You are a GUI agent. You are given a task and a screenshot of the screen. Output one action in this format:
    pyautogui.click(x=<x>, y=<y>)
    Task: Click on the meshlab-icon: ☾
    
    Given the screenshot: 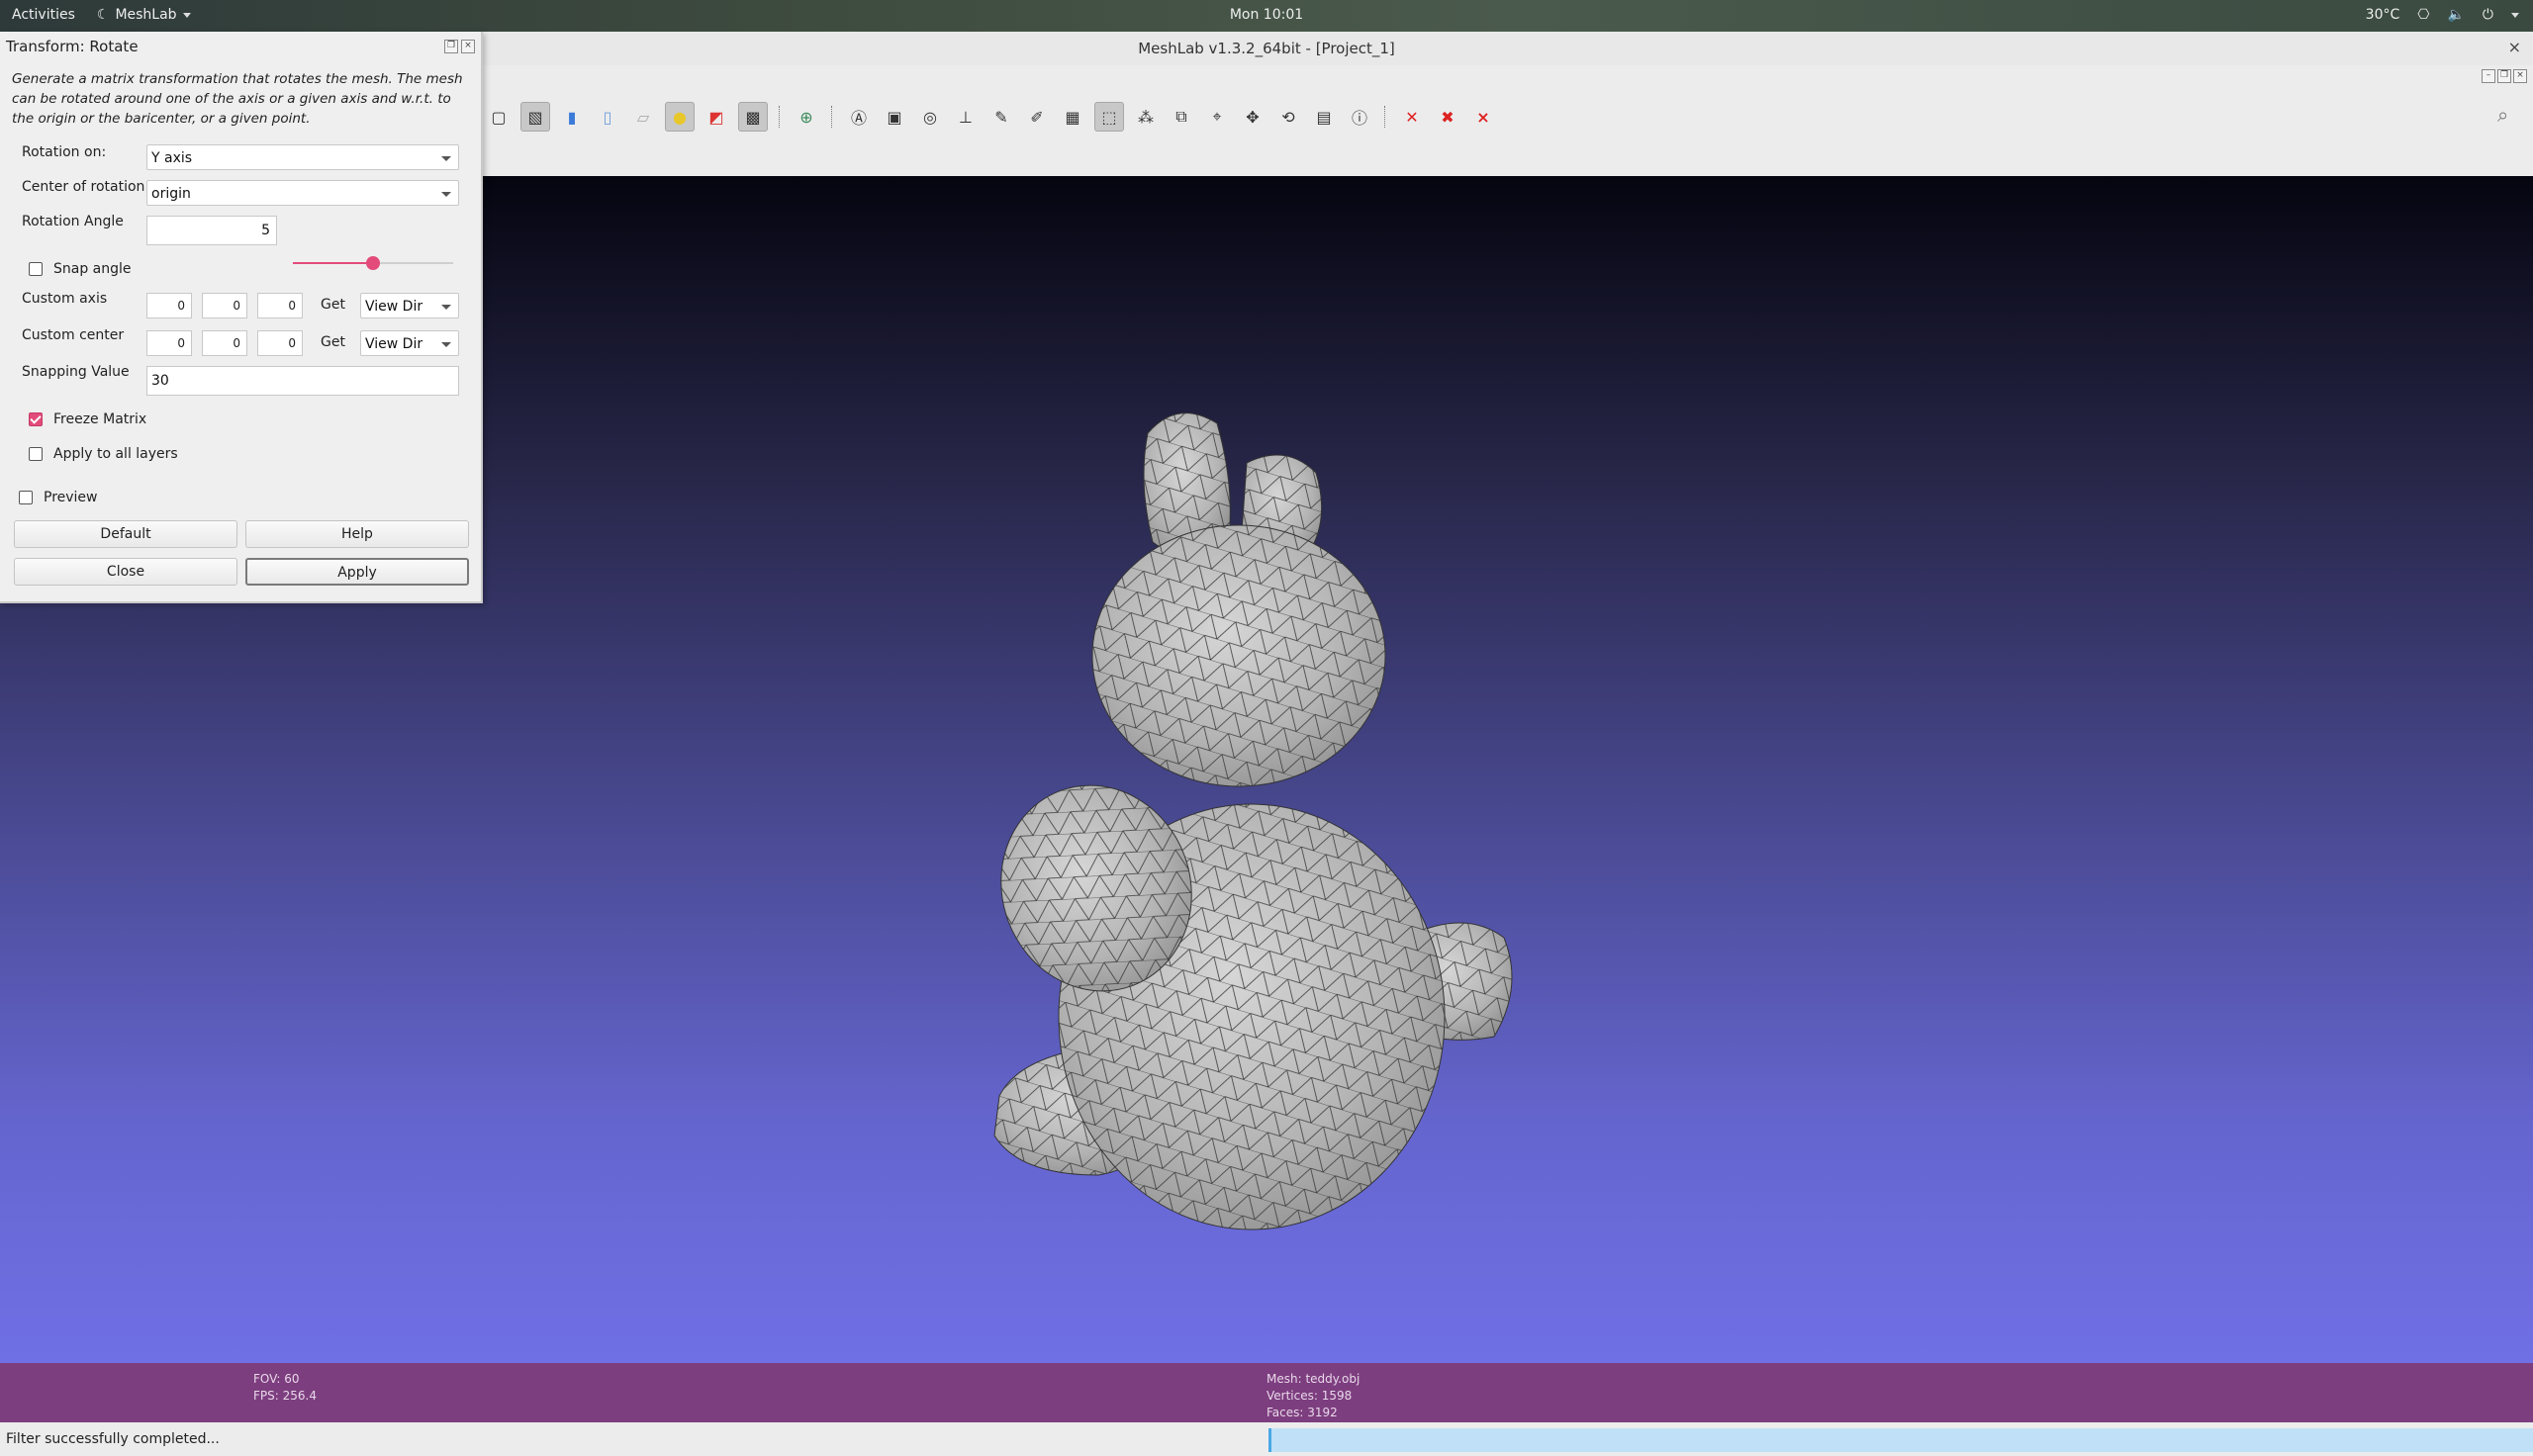 What is the action you would take?
    pyautogui.click(x=103, y=15)
    